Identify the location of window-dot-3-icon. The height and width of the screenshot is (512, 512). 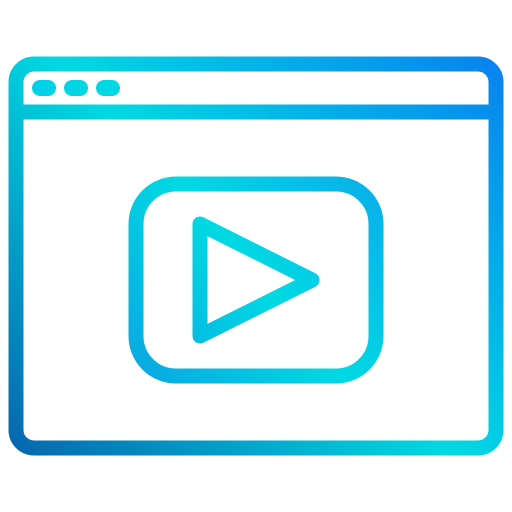
(108, 88).